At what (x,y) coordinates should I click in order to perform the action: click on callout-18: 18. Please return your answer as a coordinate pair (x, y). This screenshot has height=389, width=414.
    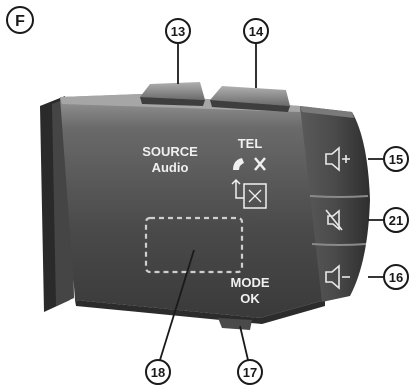
    Looking at the image, I should click on (158, 372).